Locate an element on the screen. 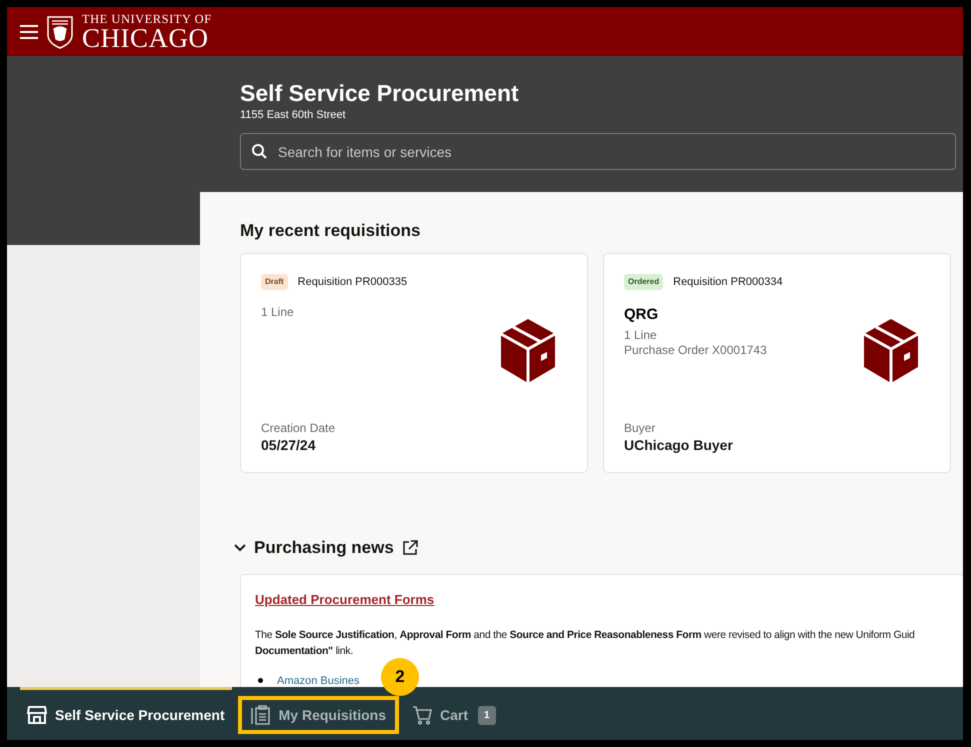 This screenshot has width=971, height=747. status-badge: Draft is located at coordinates (274, 282).